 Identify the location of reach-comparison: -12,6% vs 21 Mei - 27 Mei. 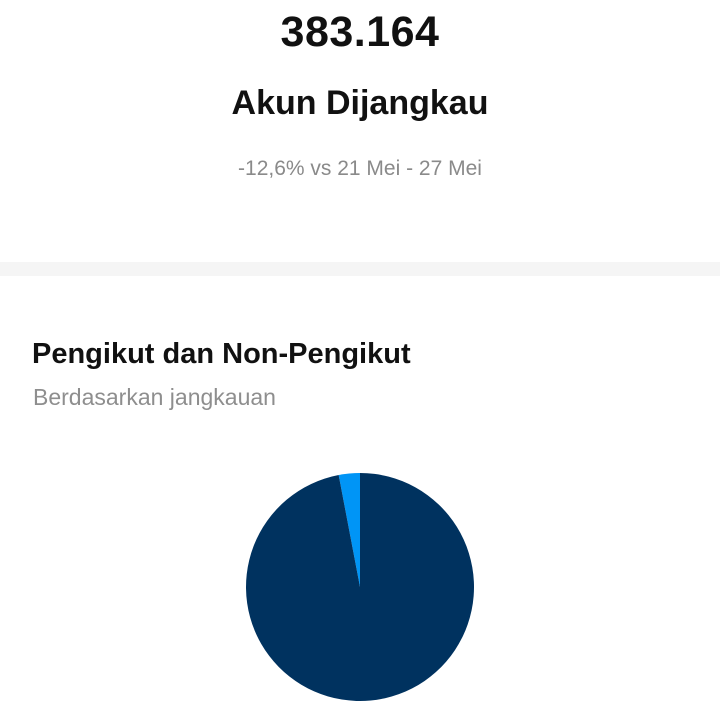
(360, 168).